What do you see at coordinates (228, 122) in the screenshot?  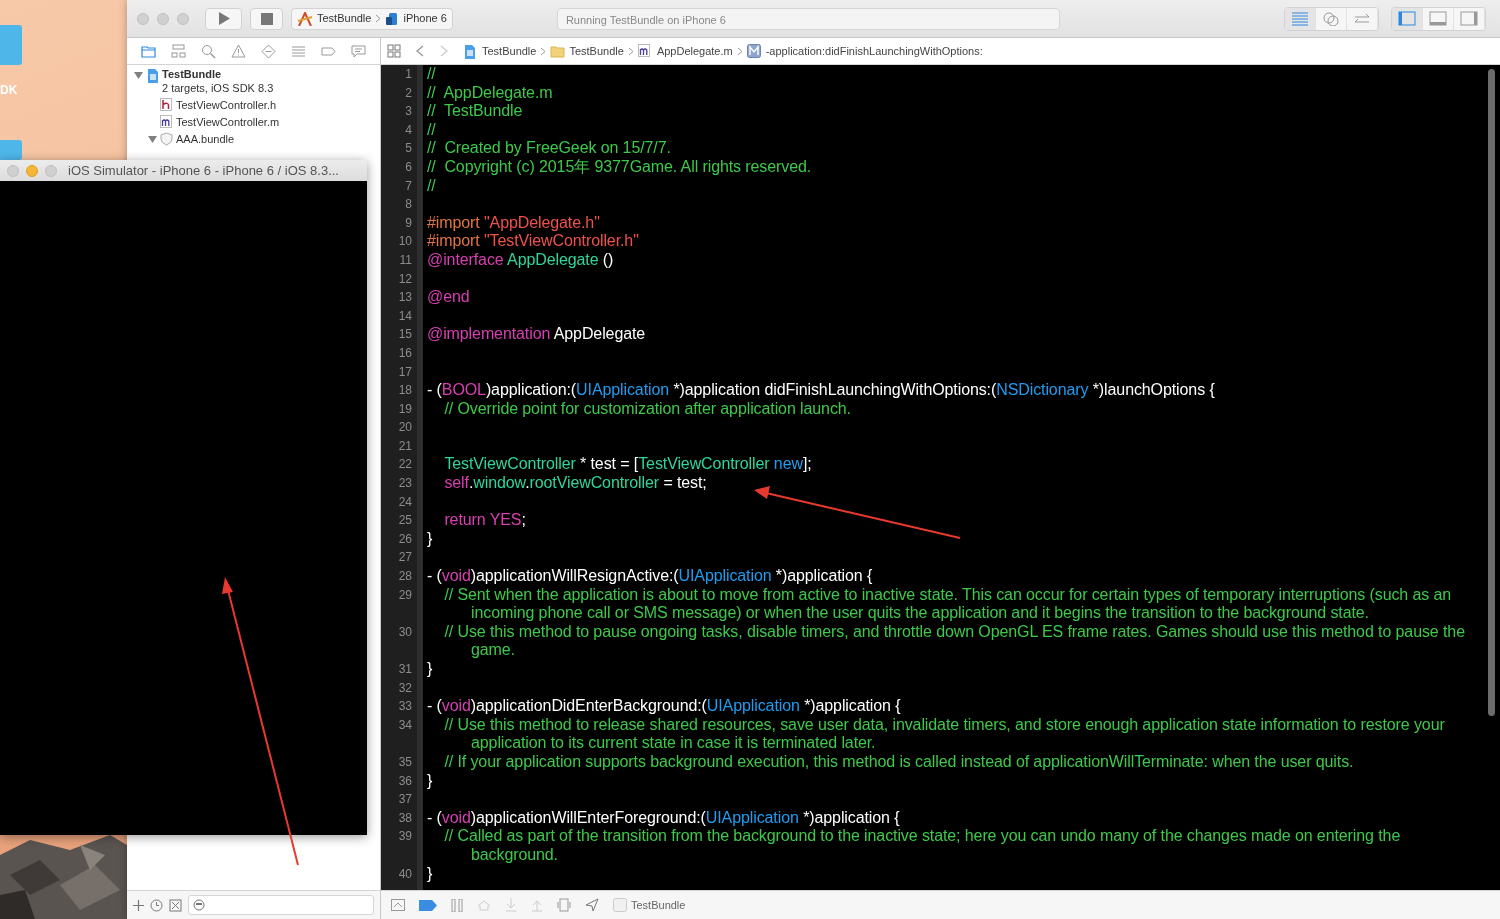 I see `file-name: TestViewController.m` at bounding box center [228, 122].